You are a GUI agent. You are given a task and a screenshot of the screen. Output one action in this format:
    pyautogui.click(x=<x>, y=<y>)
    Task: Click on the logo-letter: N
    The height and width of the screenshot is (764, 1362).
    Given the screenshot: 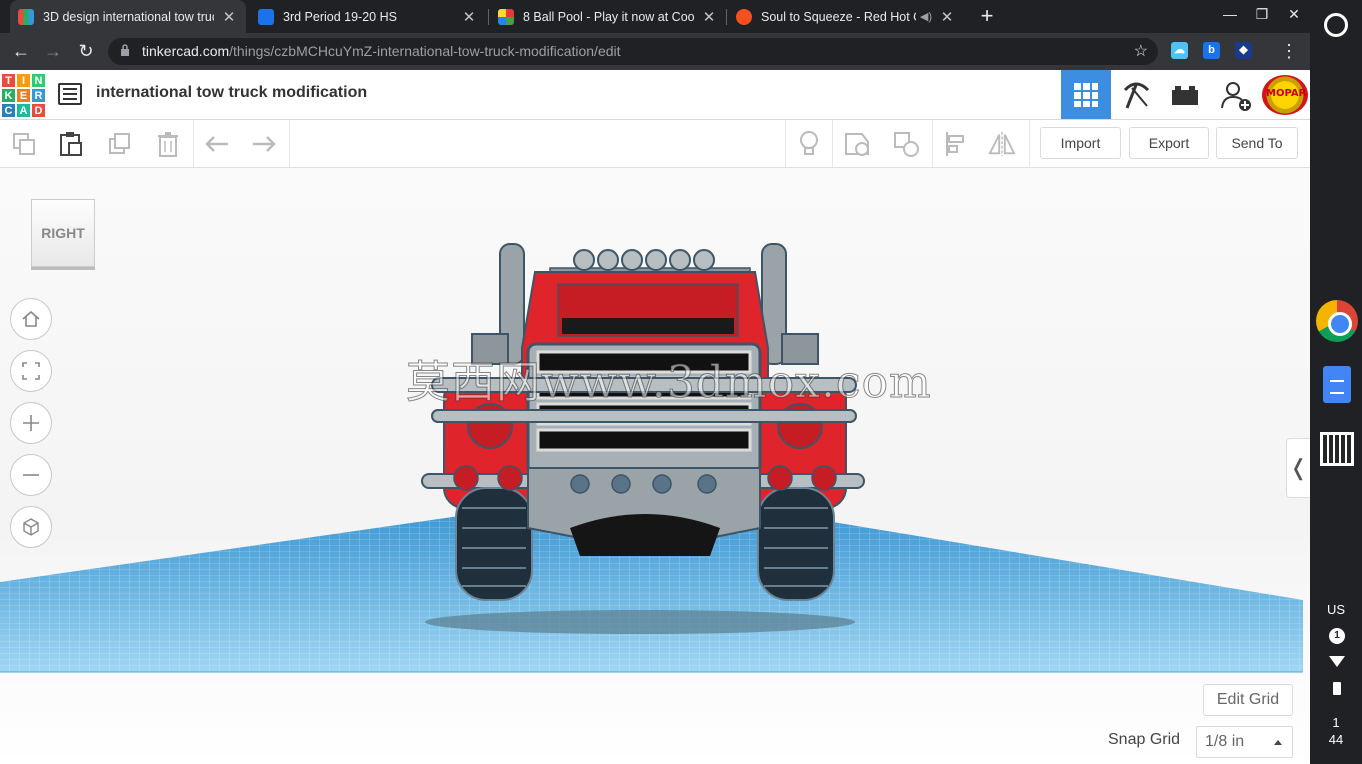 What is the action you would take?
    pyautogui.click(x=38, y=80)
    